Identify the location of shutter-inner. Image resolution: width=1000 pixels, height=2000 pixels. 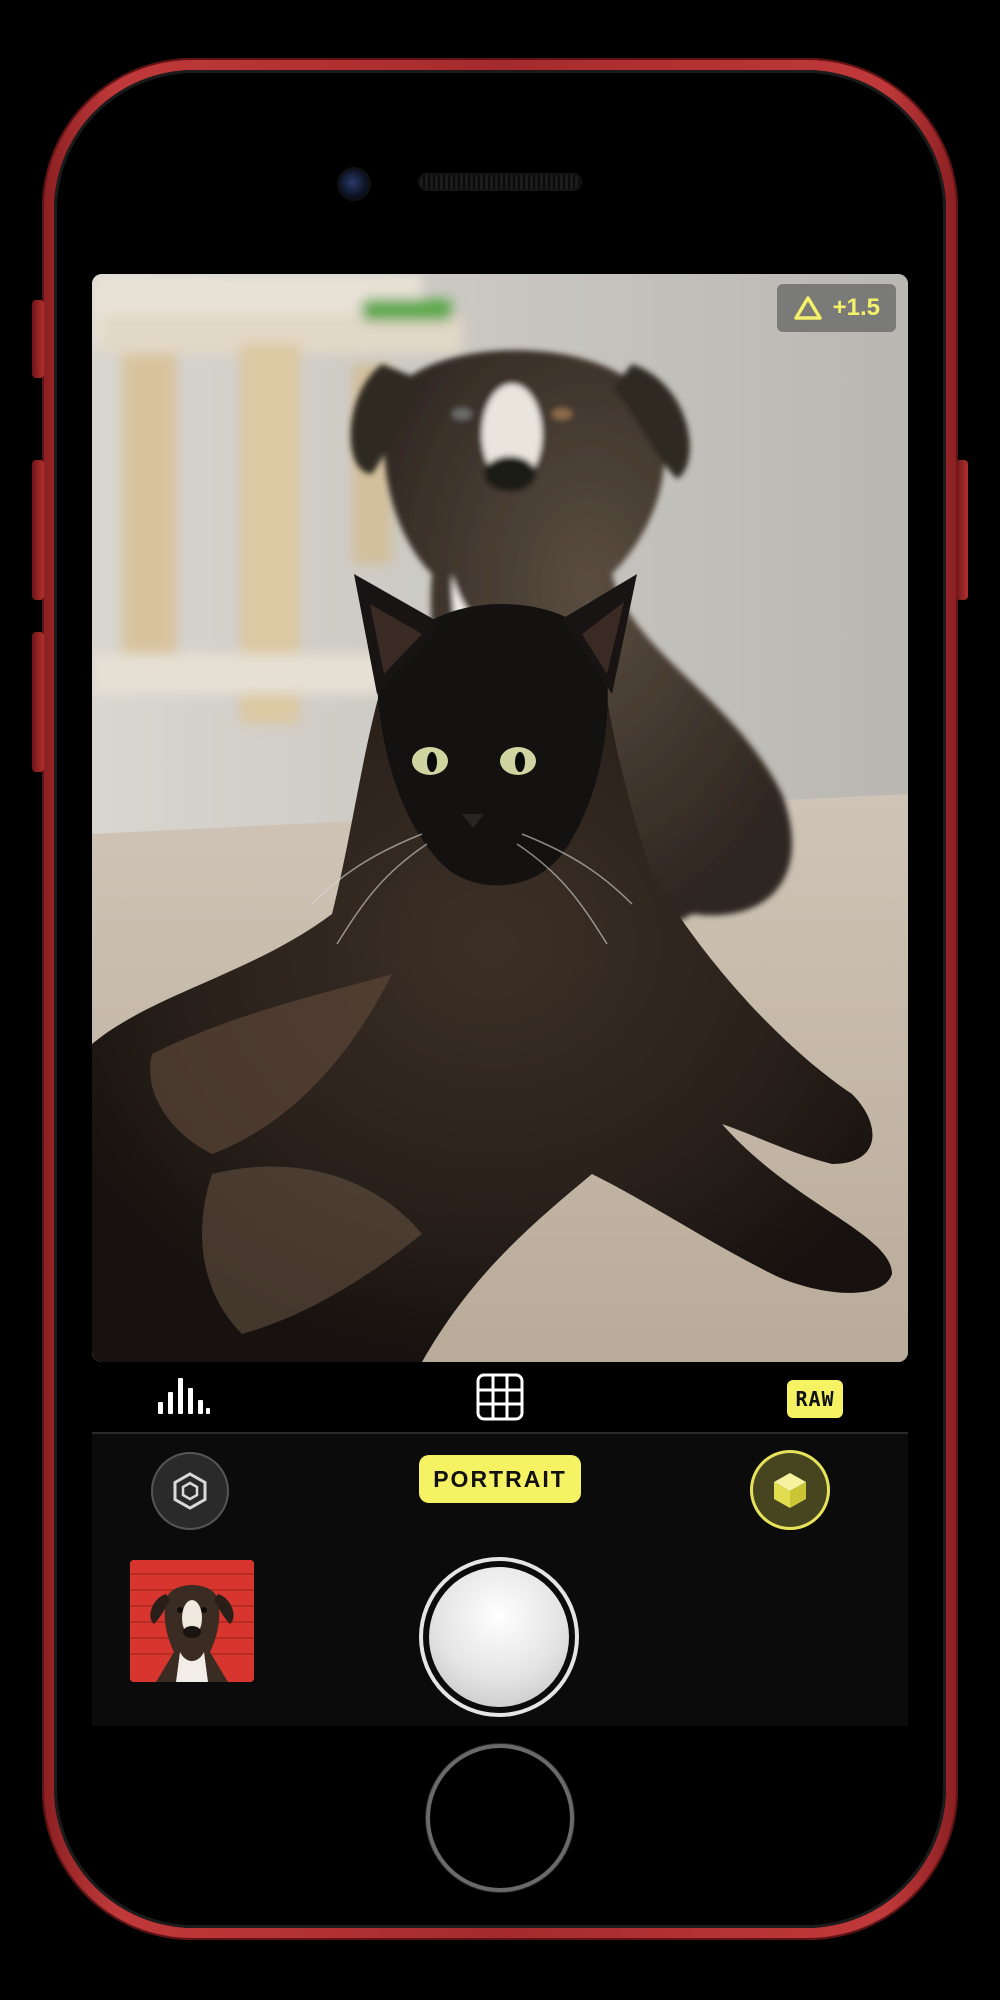
(499, 1637).